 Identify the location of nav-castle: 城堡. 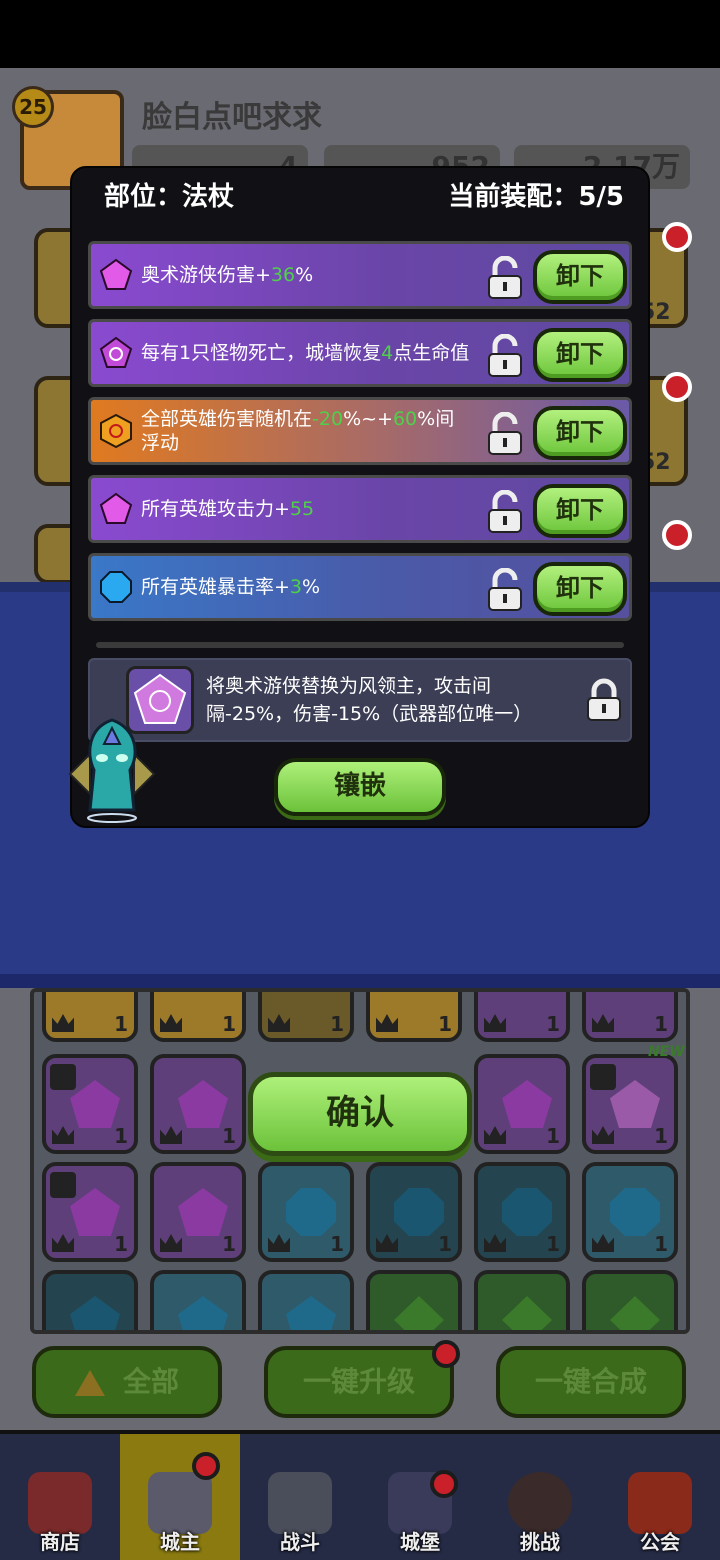
(420, 1497).